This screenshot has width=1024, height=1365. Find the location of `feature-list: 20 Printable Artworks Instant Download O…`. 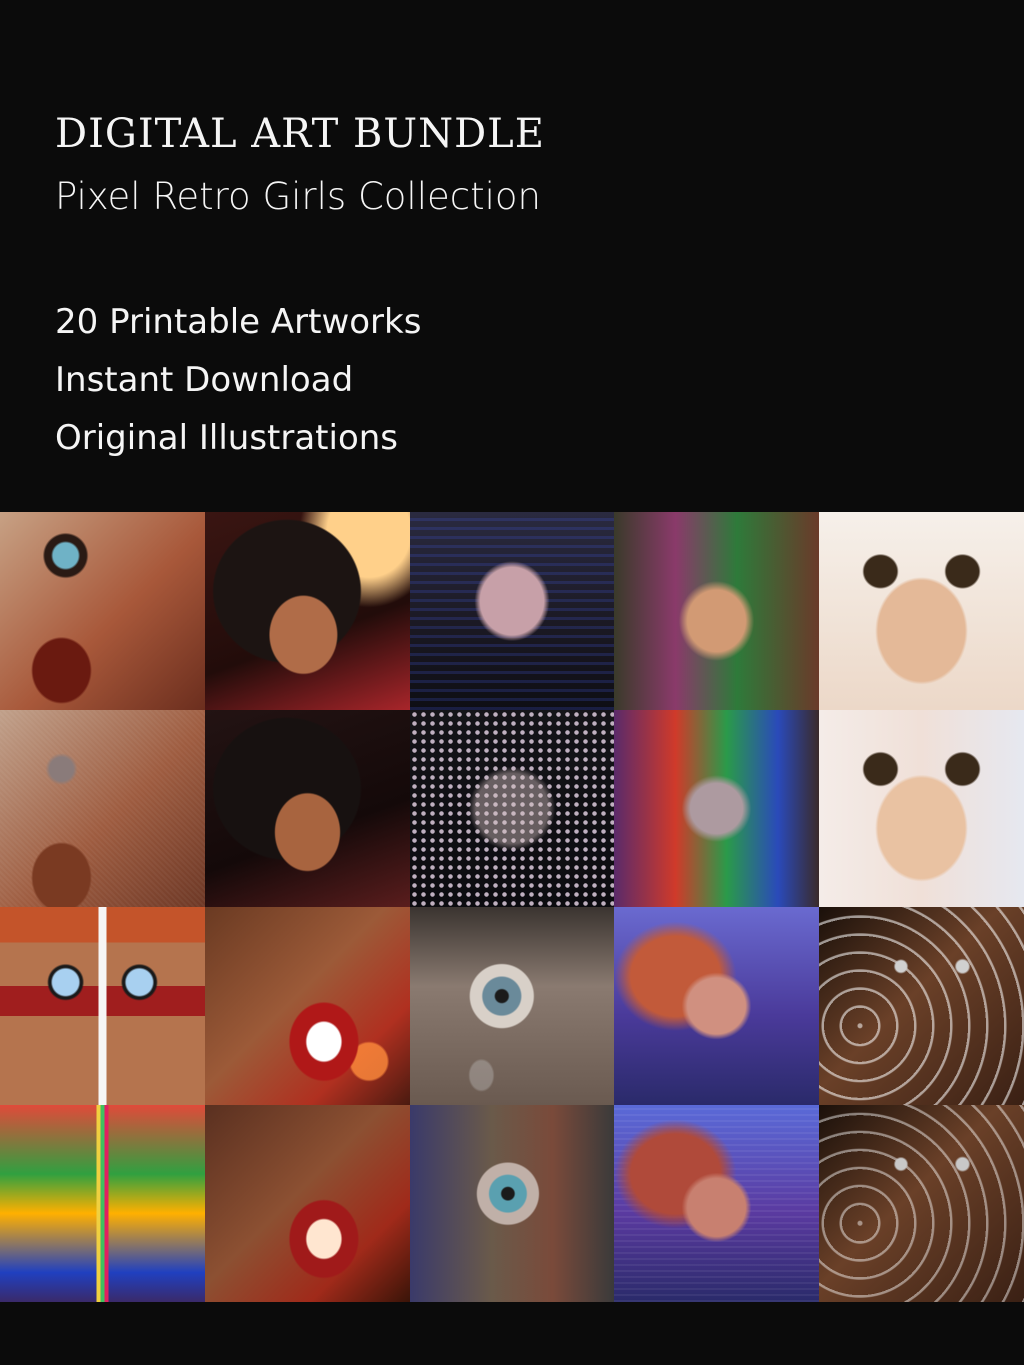

feature-list: 20 Printable Artworks Instant Download O… is located at coordinates (238, 380).